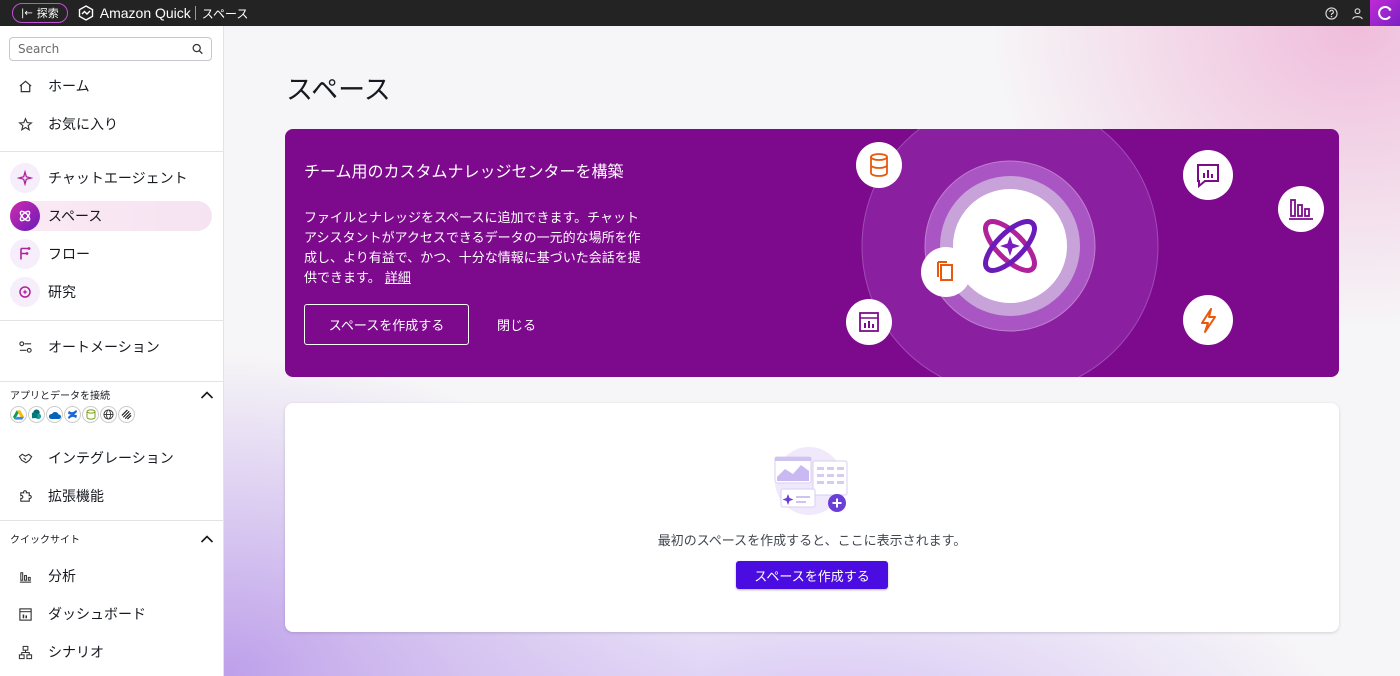 The image size is (1400, 676). What do you see at coordinates (111, 86) in the screenshot?
I see `sidebar-item-home: ホーム` at bounding box center [111, 86].